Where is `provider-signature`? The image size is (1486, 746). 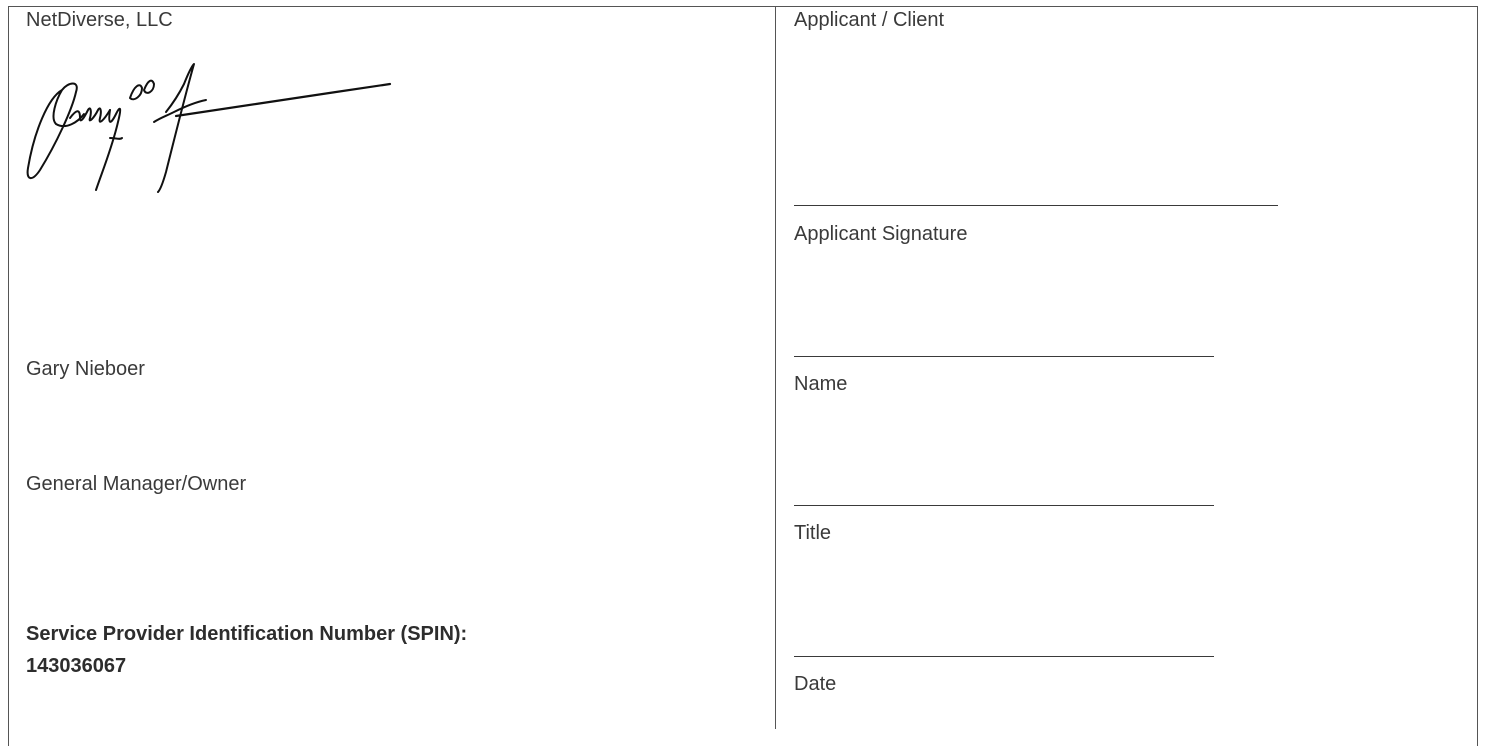
provider-signature is located at coordinates (209, 128).